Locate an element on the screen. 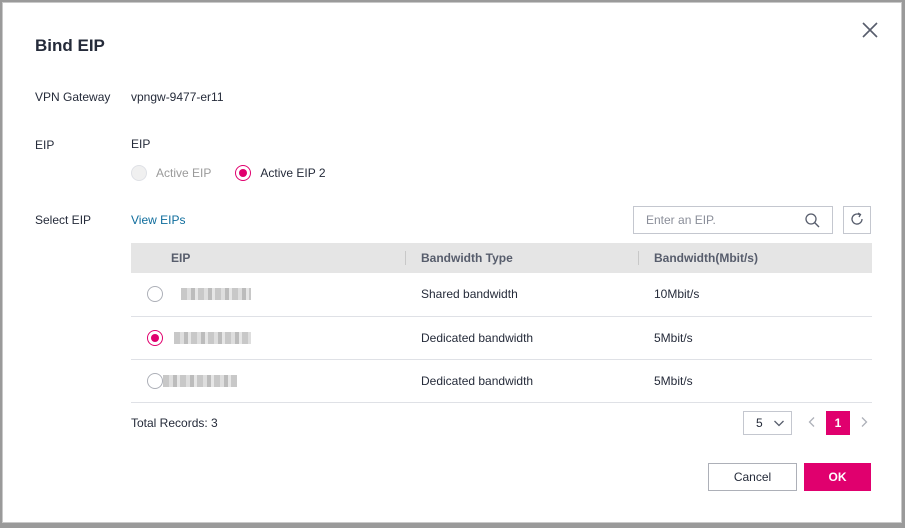 This screenshot has width=905, height=528. table-header-row: EIP Bandwidth Type Bandwidth(Mbit/s) is located at coordinates (501, 258).